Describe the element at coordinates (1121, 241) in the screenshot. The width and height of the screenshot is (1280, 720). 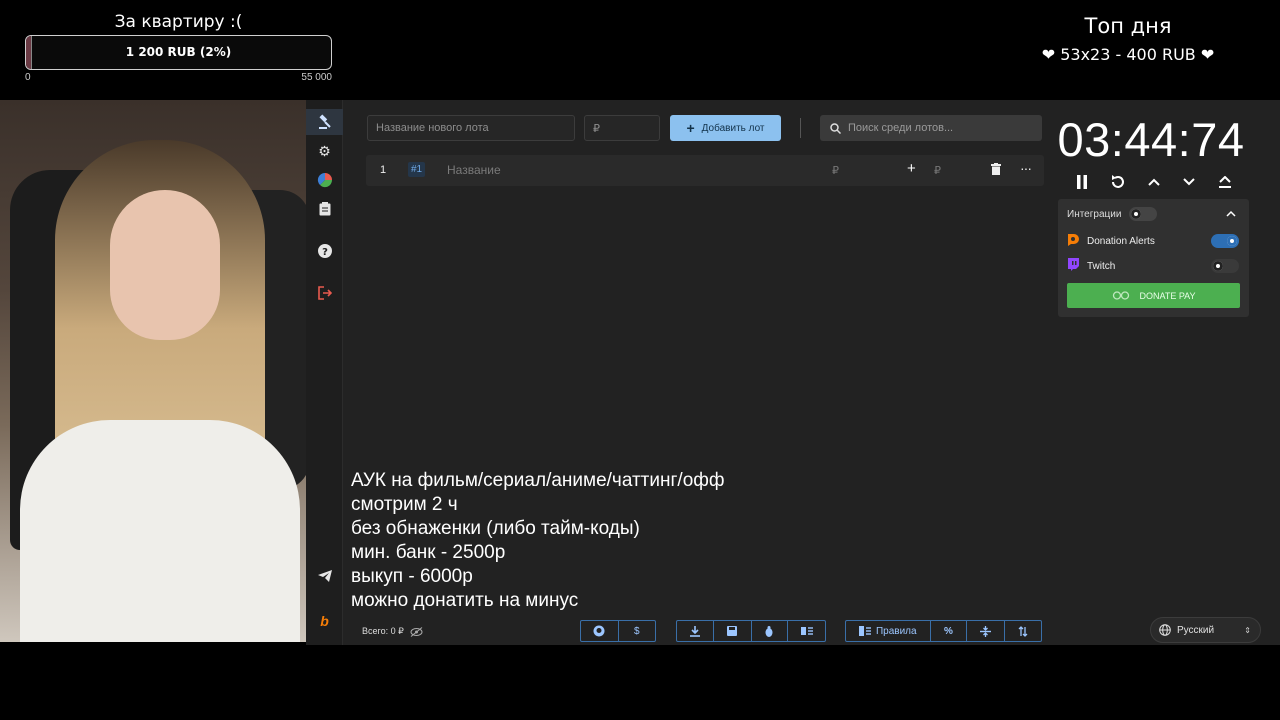
I see `donation-alerts-label: Donation Alerts` at that location.